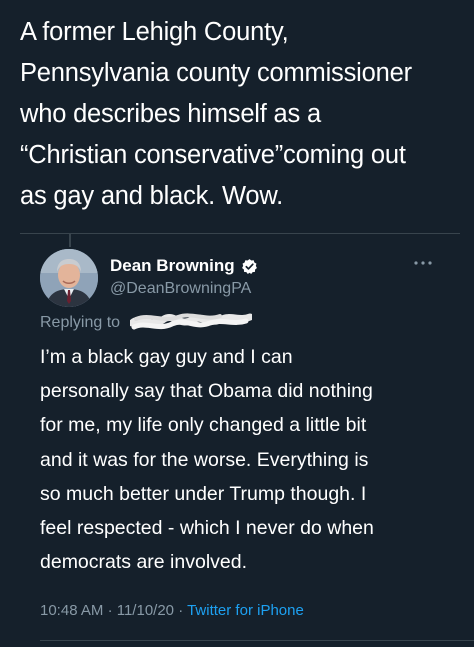 This screenshot has height=647, width=474. I want to click on tweet-text-line: democrats are involved., so click(144, 562).